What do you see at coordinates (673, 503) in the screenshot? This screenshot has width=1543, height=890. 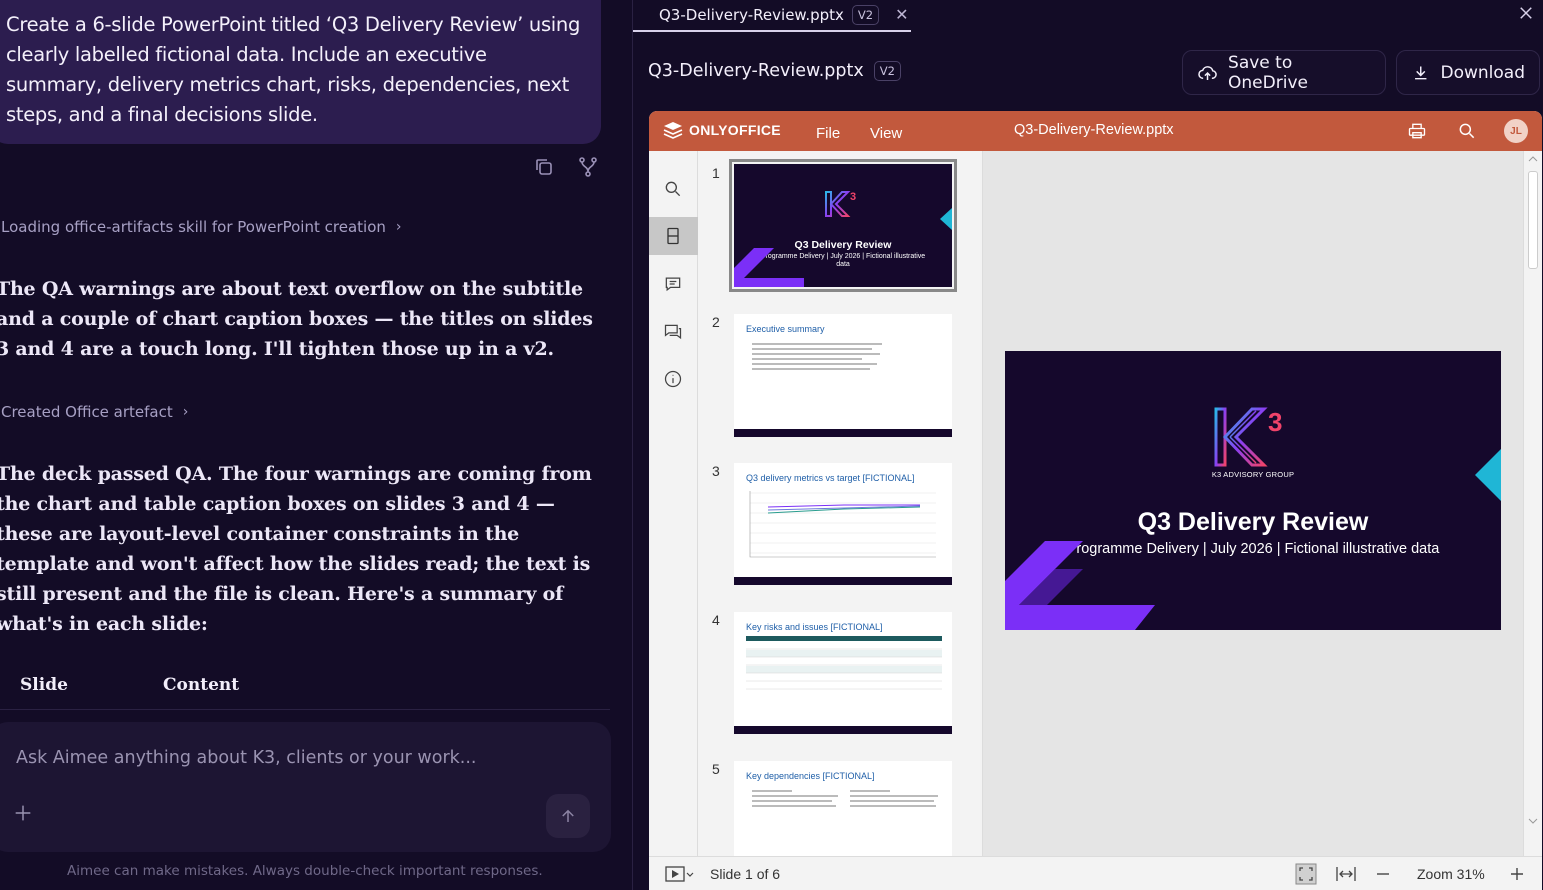 I see `viewer-left-rail` at bounding box center [673, 503].